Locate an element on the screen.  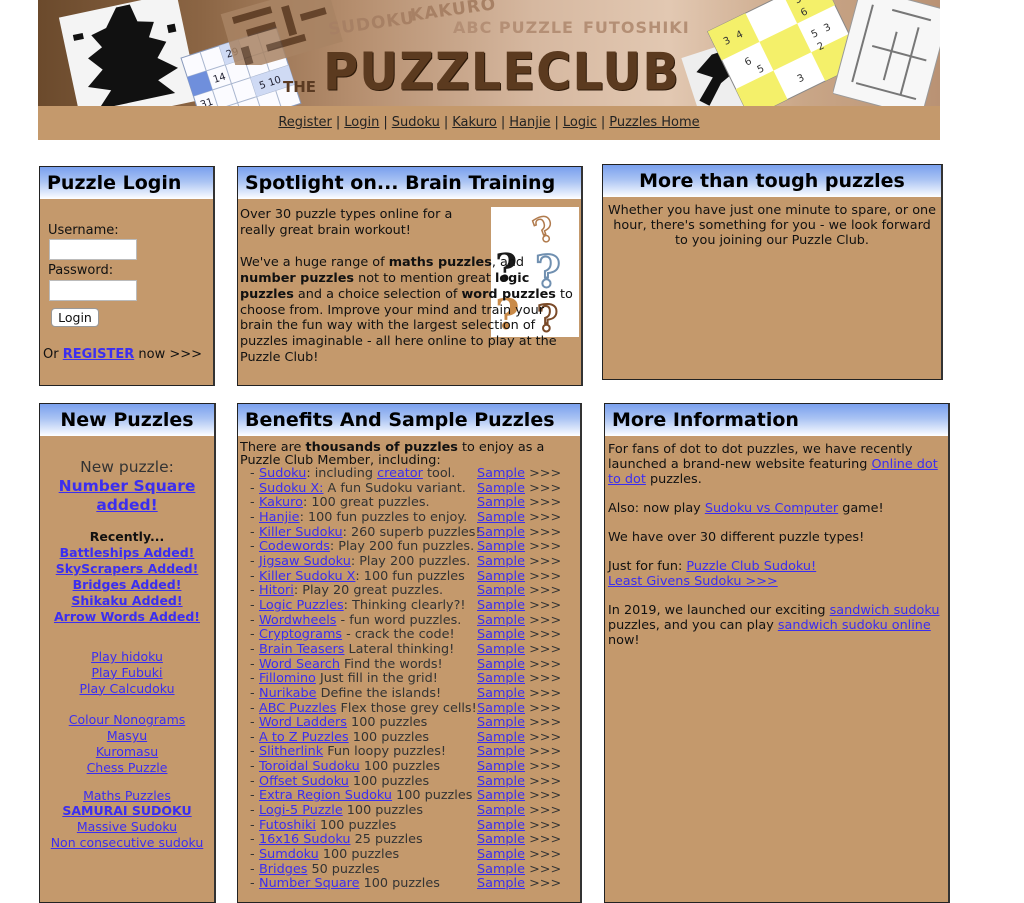
puzzle-type-link: Number Square is located at coordinates (309, 884).